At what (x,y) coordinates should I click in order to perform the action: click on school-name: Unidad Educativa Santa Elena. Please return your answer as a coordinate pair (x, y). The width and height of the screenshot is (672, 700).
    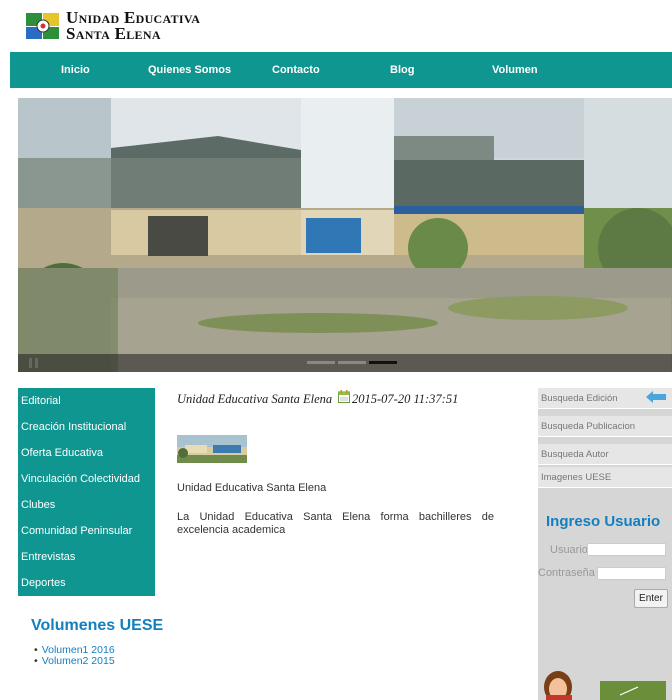
    Looking at the image, I should click on (133, 26).